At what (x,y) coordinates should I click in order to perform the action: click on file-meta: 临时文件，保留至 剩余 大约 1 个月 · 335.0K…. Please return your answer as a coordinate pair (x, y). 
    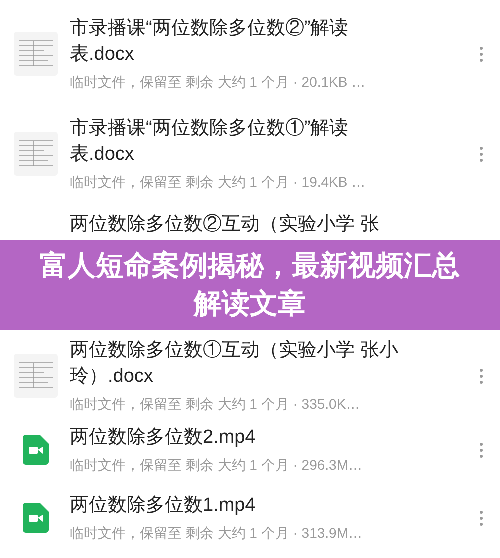
    Looking at the image, I should click on (216, 404).